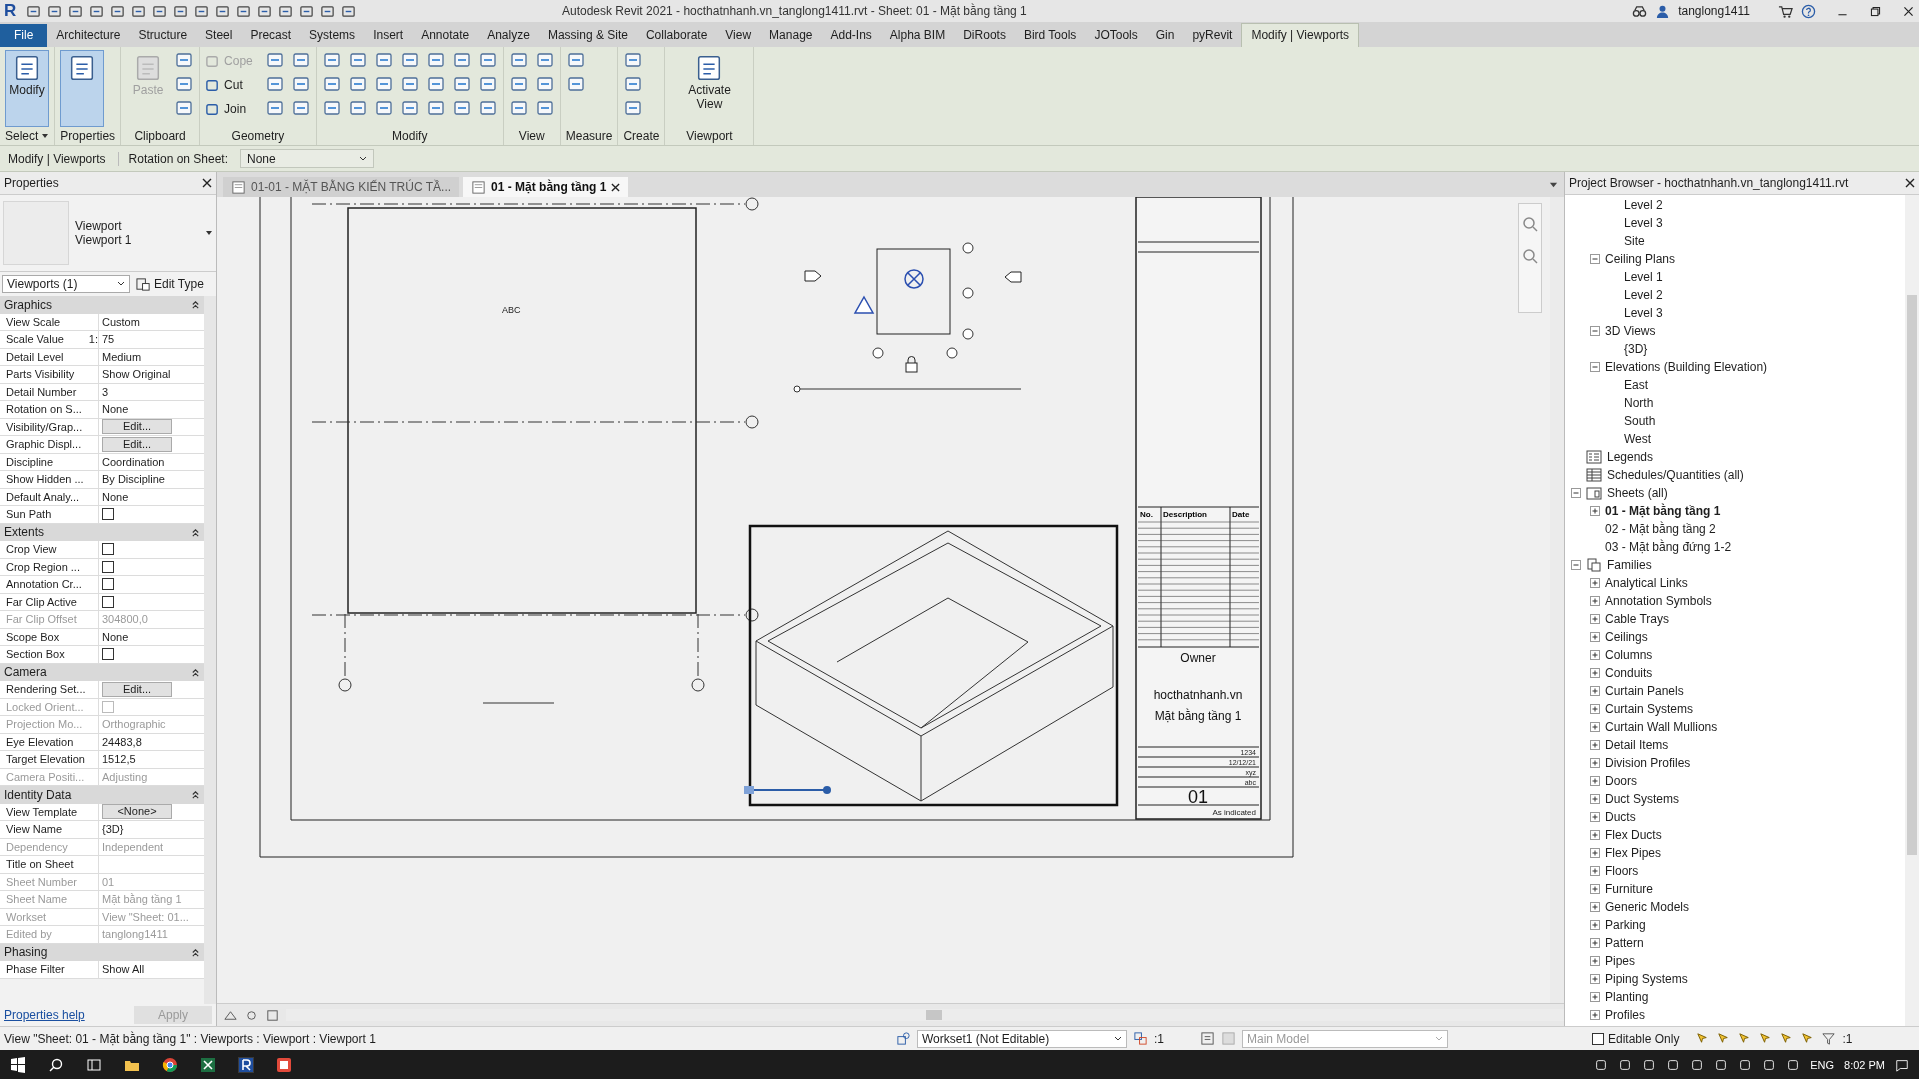 Image resolution: width=1919 pixels, height=1079 pixels. Describe the element at coordinates (984, 35) in the screenshot. I see `ribbon-tab: DiRoots` at that location.